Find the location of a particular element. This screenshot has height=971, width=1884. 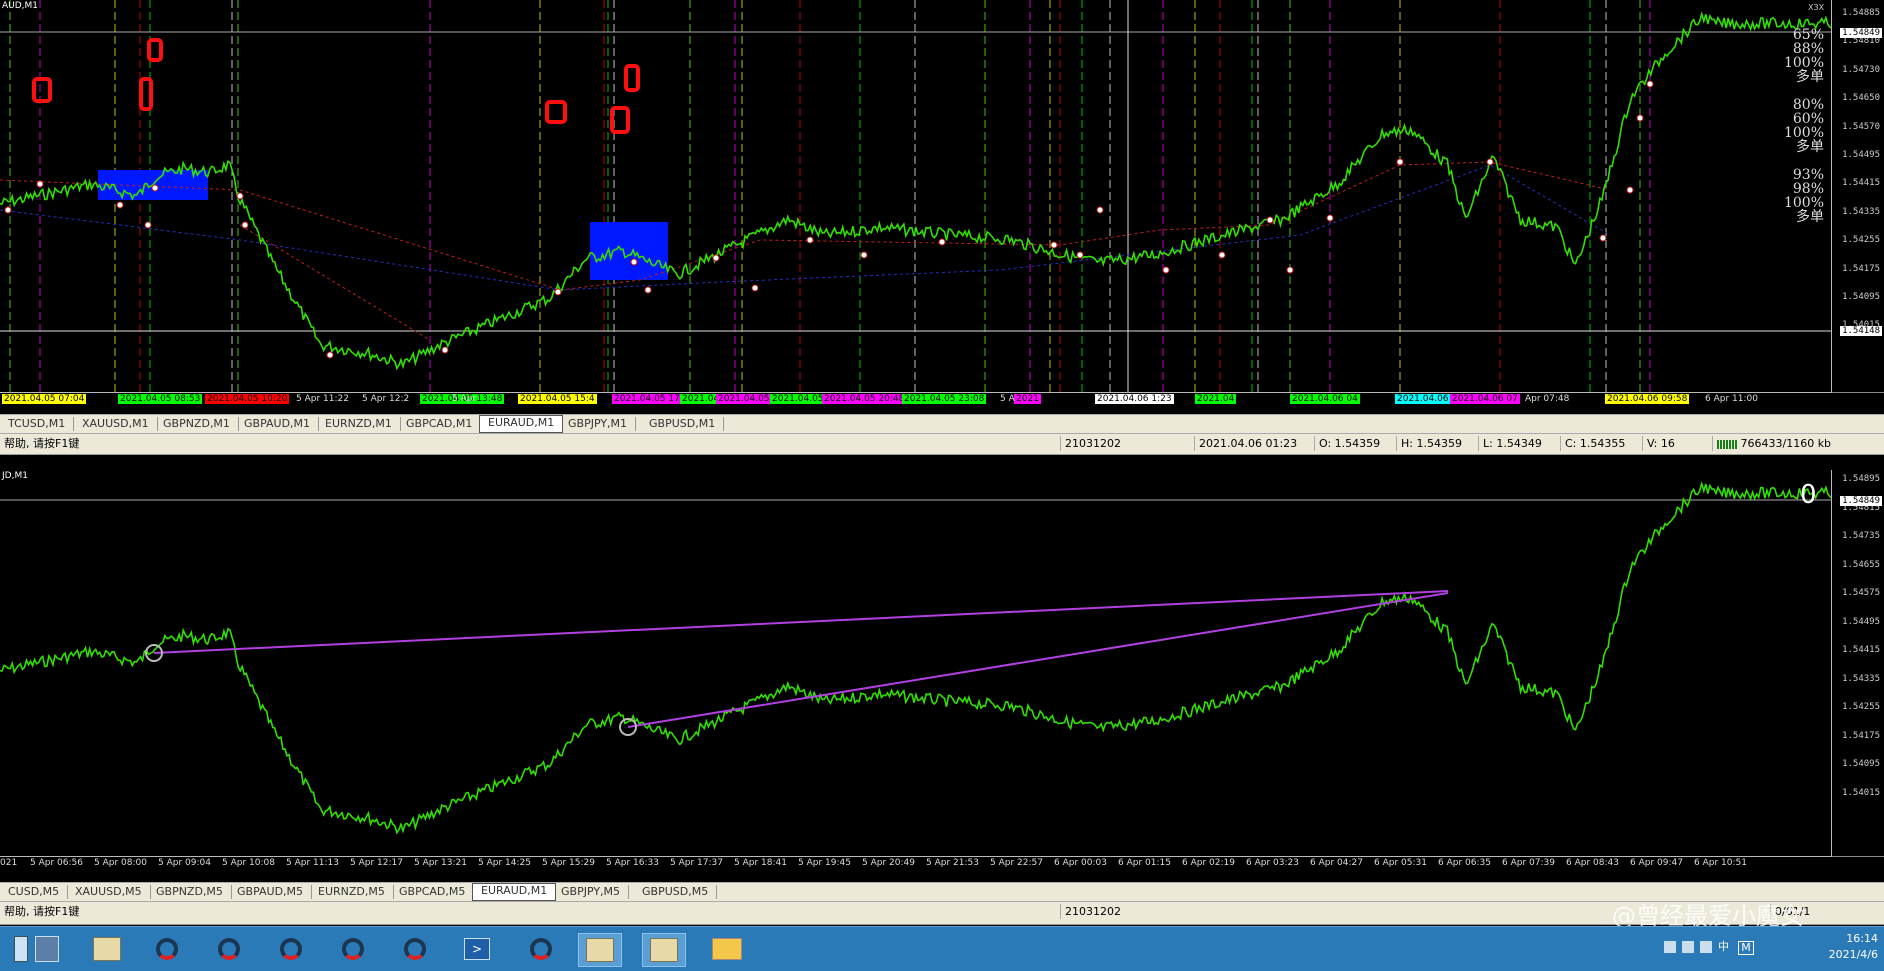

taskbar-ring-5-button is located at coordinates (415, 949).